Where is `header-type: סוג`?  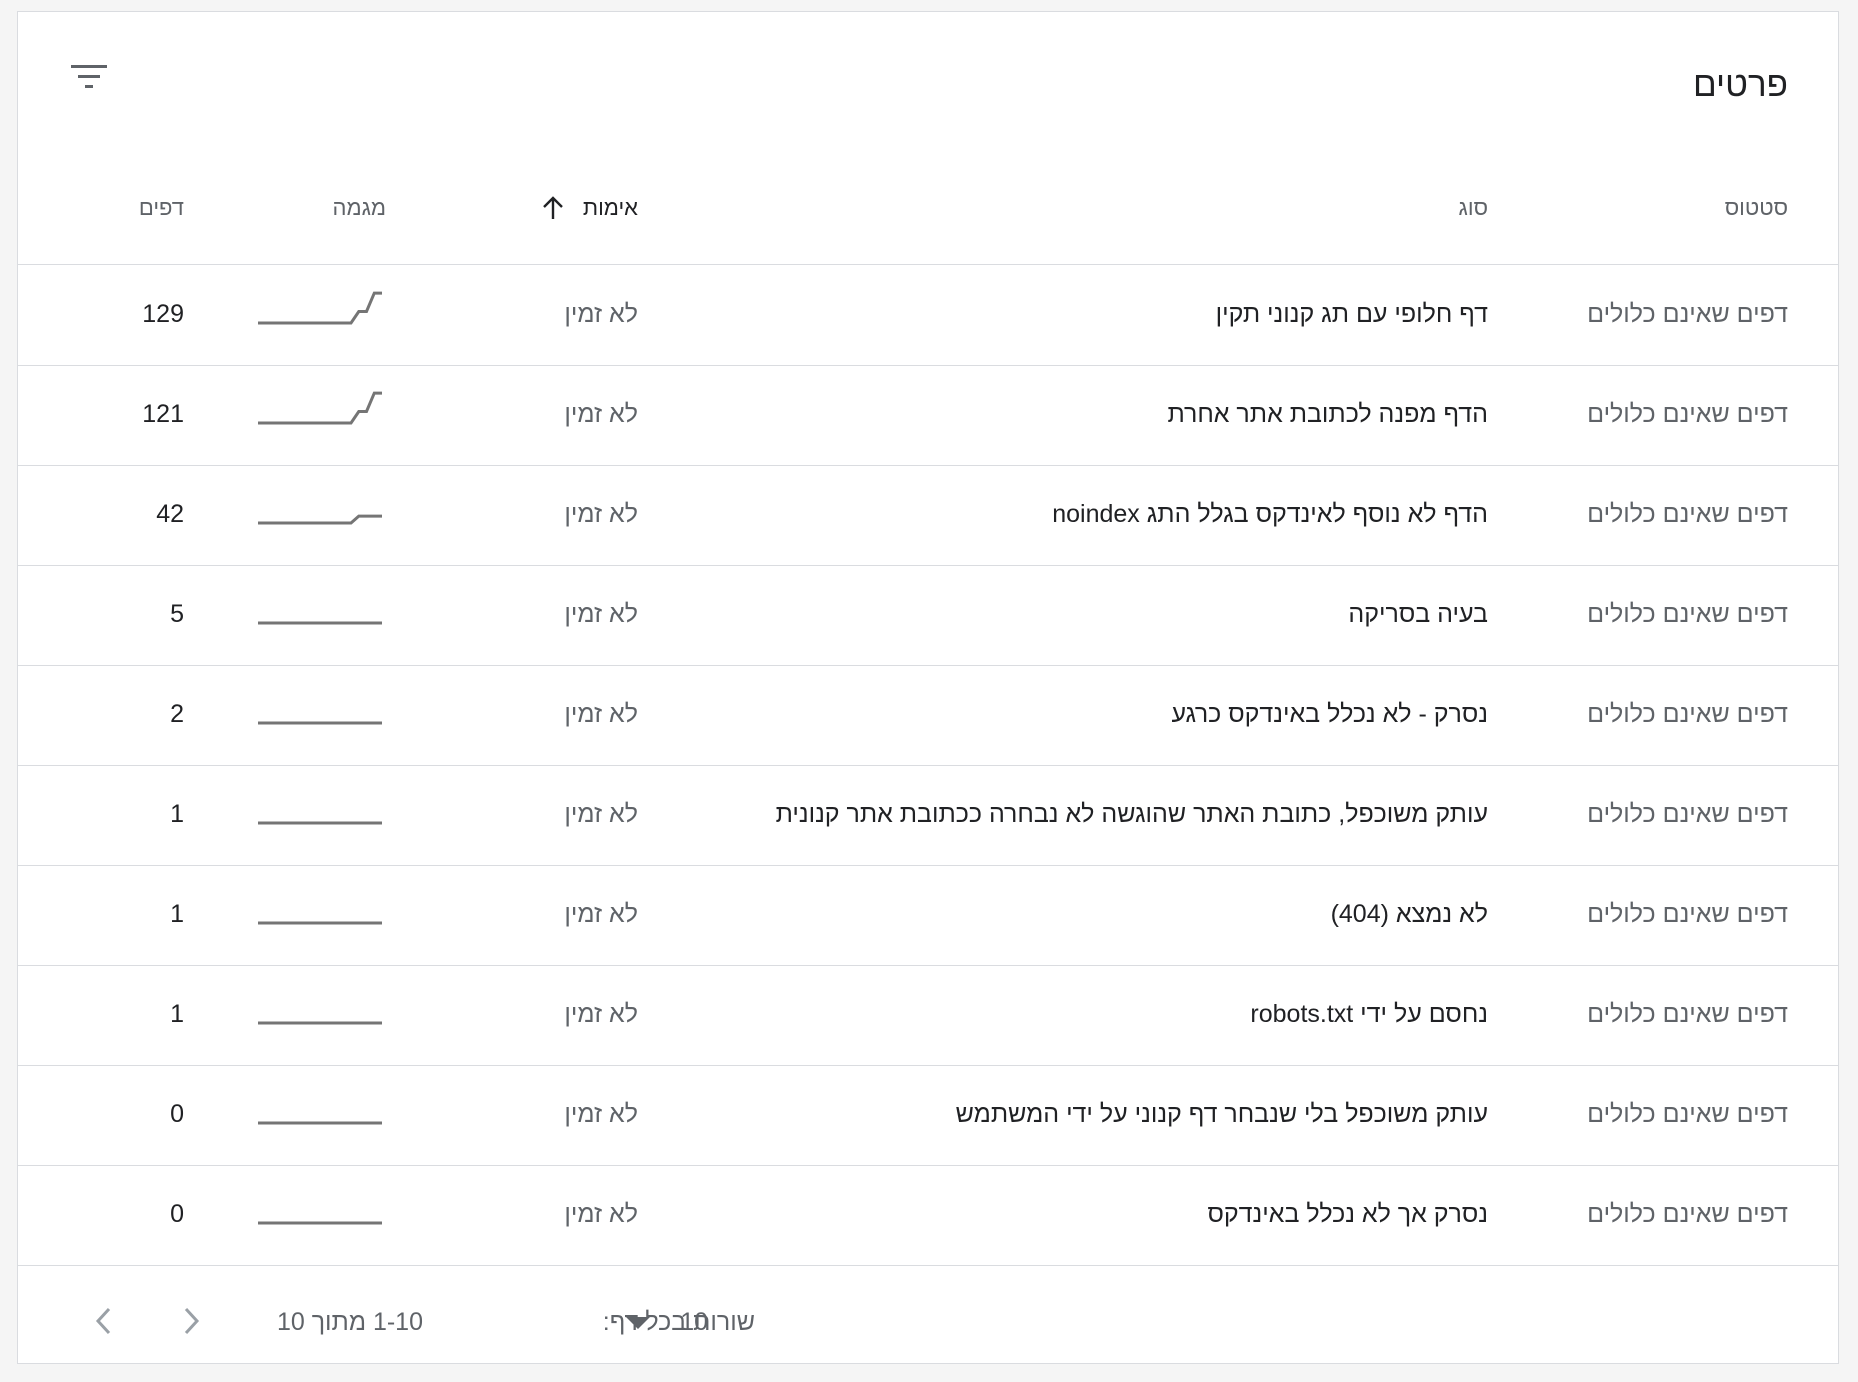 header-type: סוג is located at coordinates (1473, 208).